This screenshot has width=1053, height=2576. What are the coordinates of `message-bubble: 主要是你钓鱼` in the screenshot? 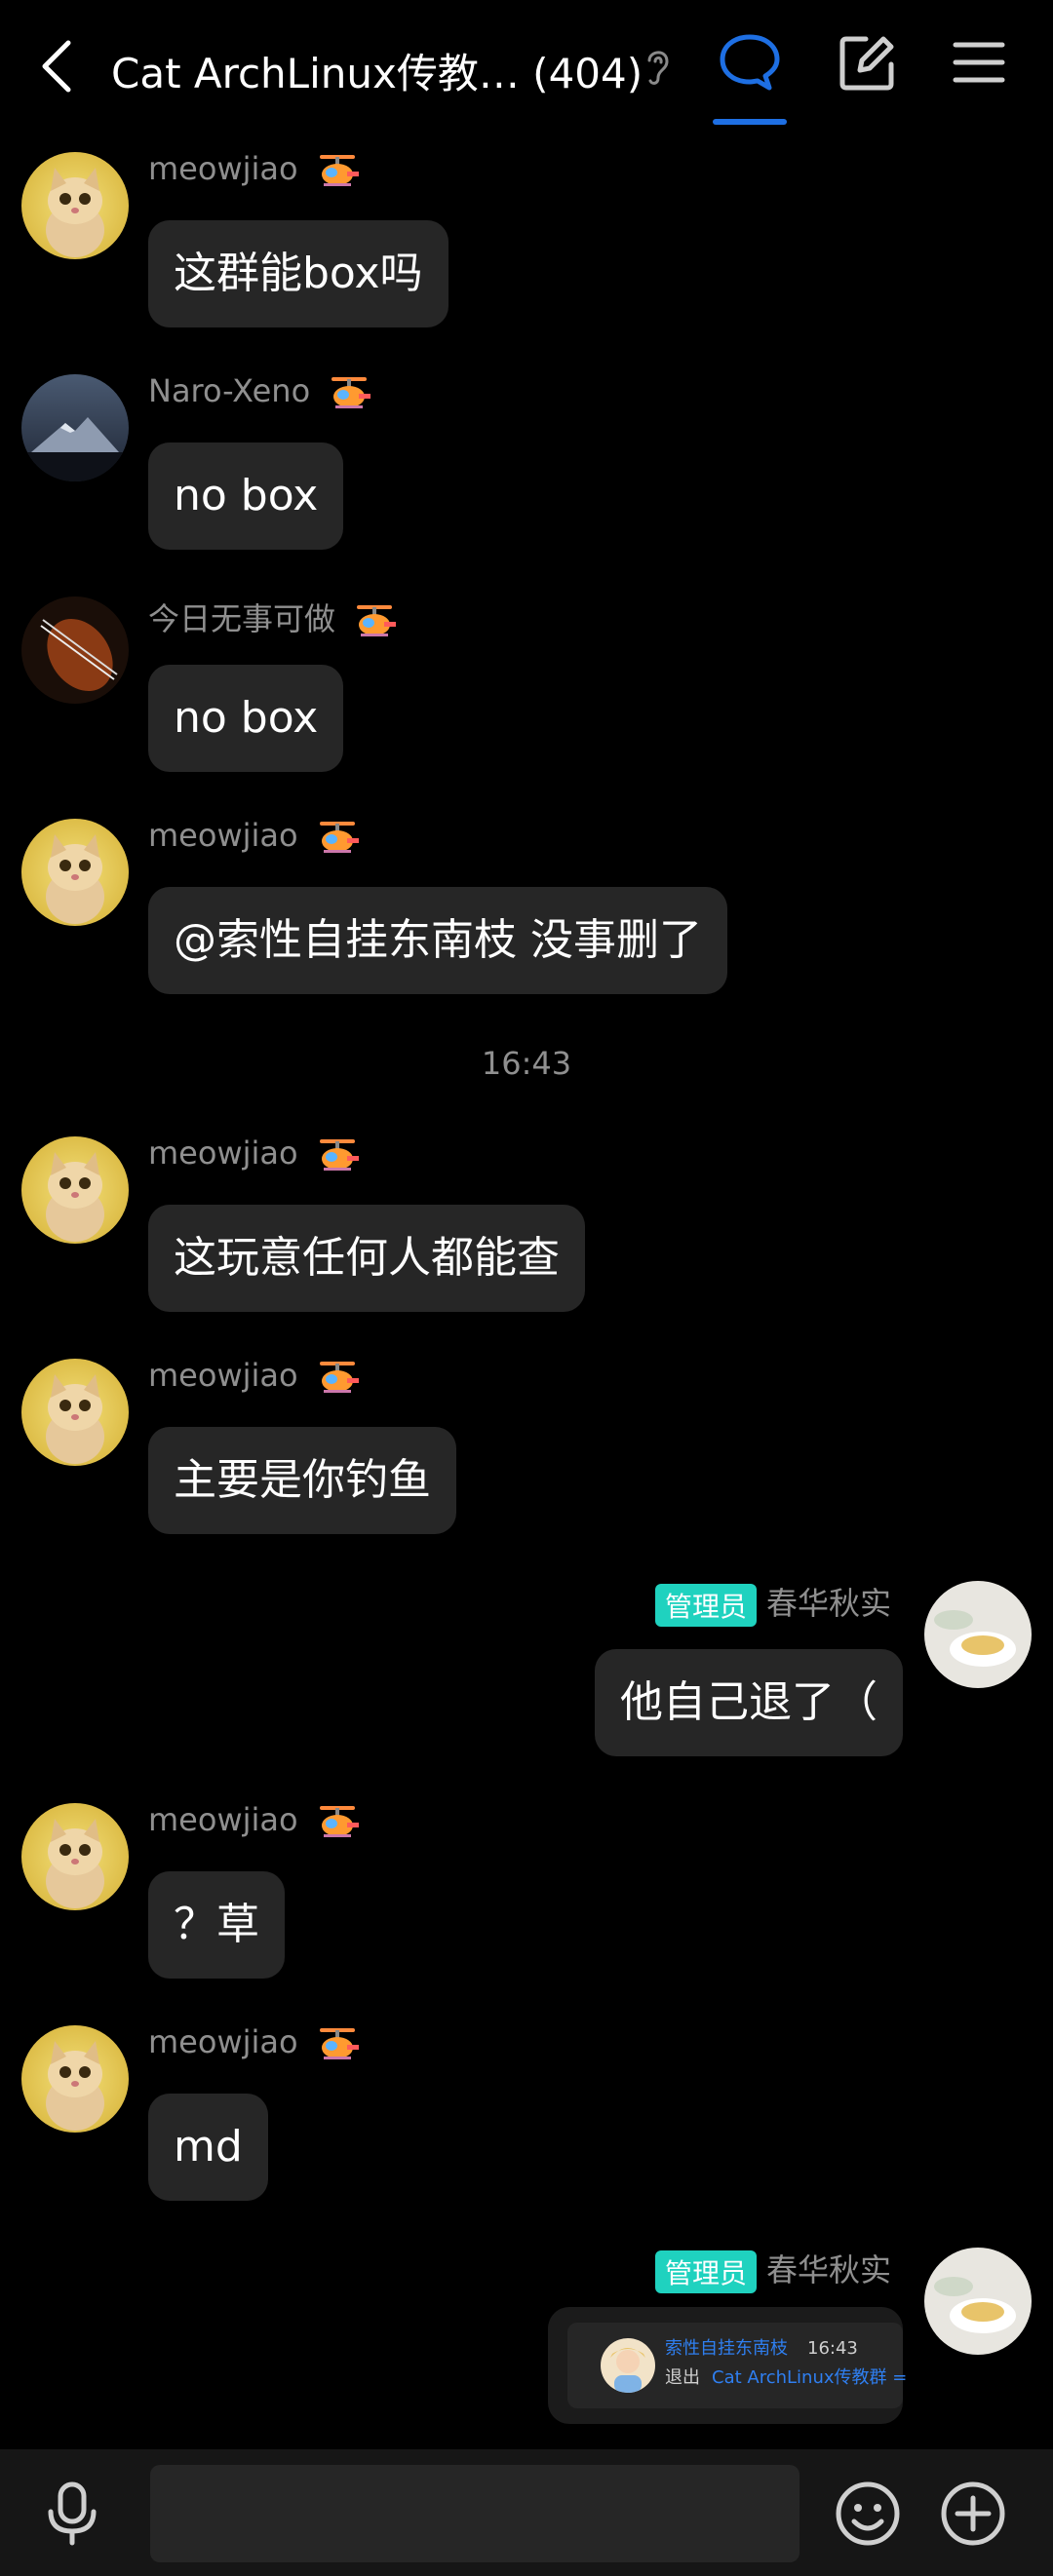 It's located at (302, 1480).